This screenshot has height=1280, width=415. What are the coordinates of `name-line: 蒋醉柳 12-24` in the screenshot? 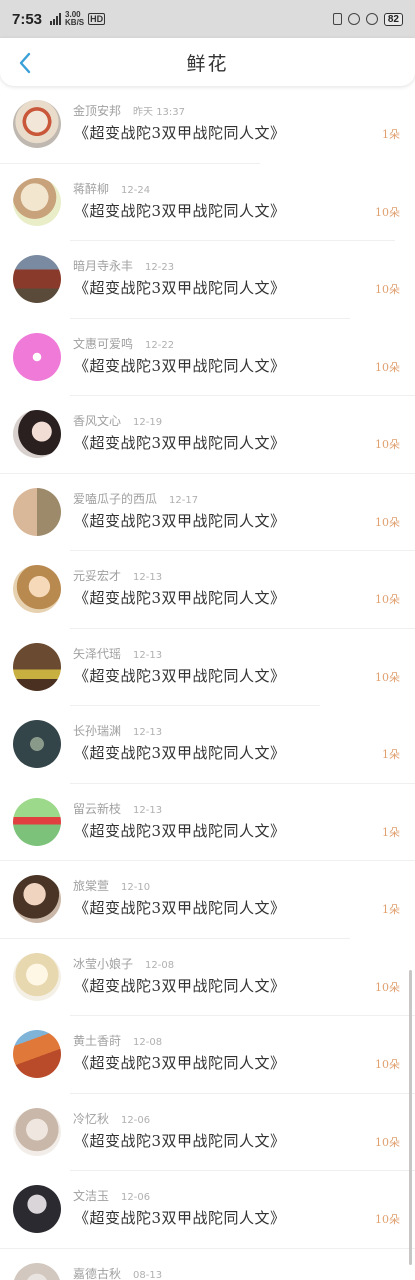 It's located at (111, 188).